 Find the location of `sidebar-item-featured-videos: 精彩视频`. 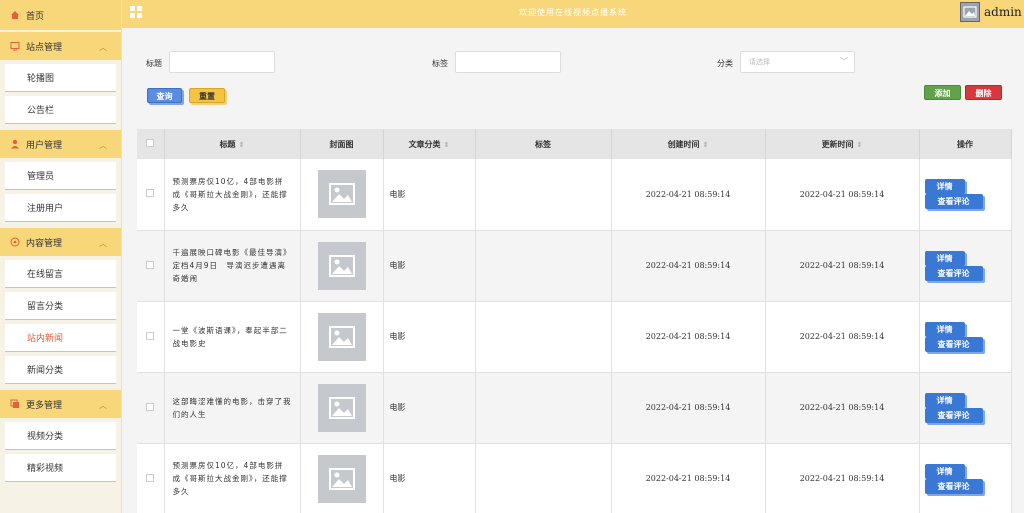

sidebar-item-featured-videos: 精彩视频 is located at coordinates (60, 468).